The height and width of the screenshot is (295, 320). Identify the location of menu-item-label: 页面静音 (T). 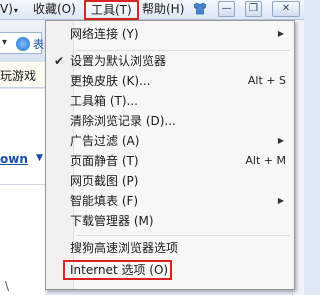
(104, 161).